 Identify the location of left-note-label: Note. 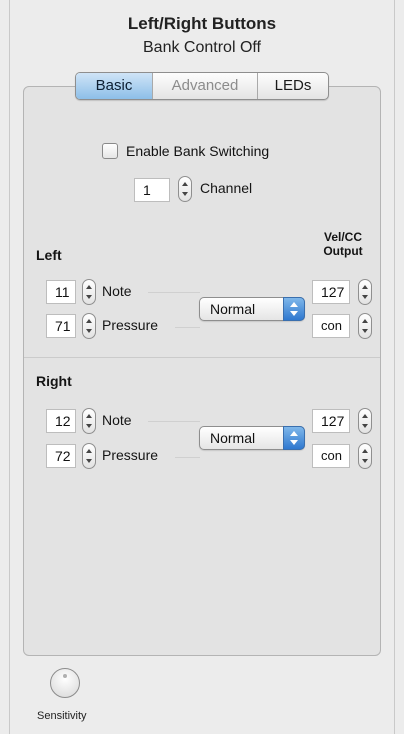
(117, 291).